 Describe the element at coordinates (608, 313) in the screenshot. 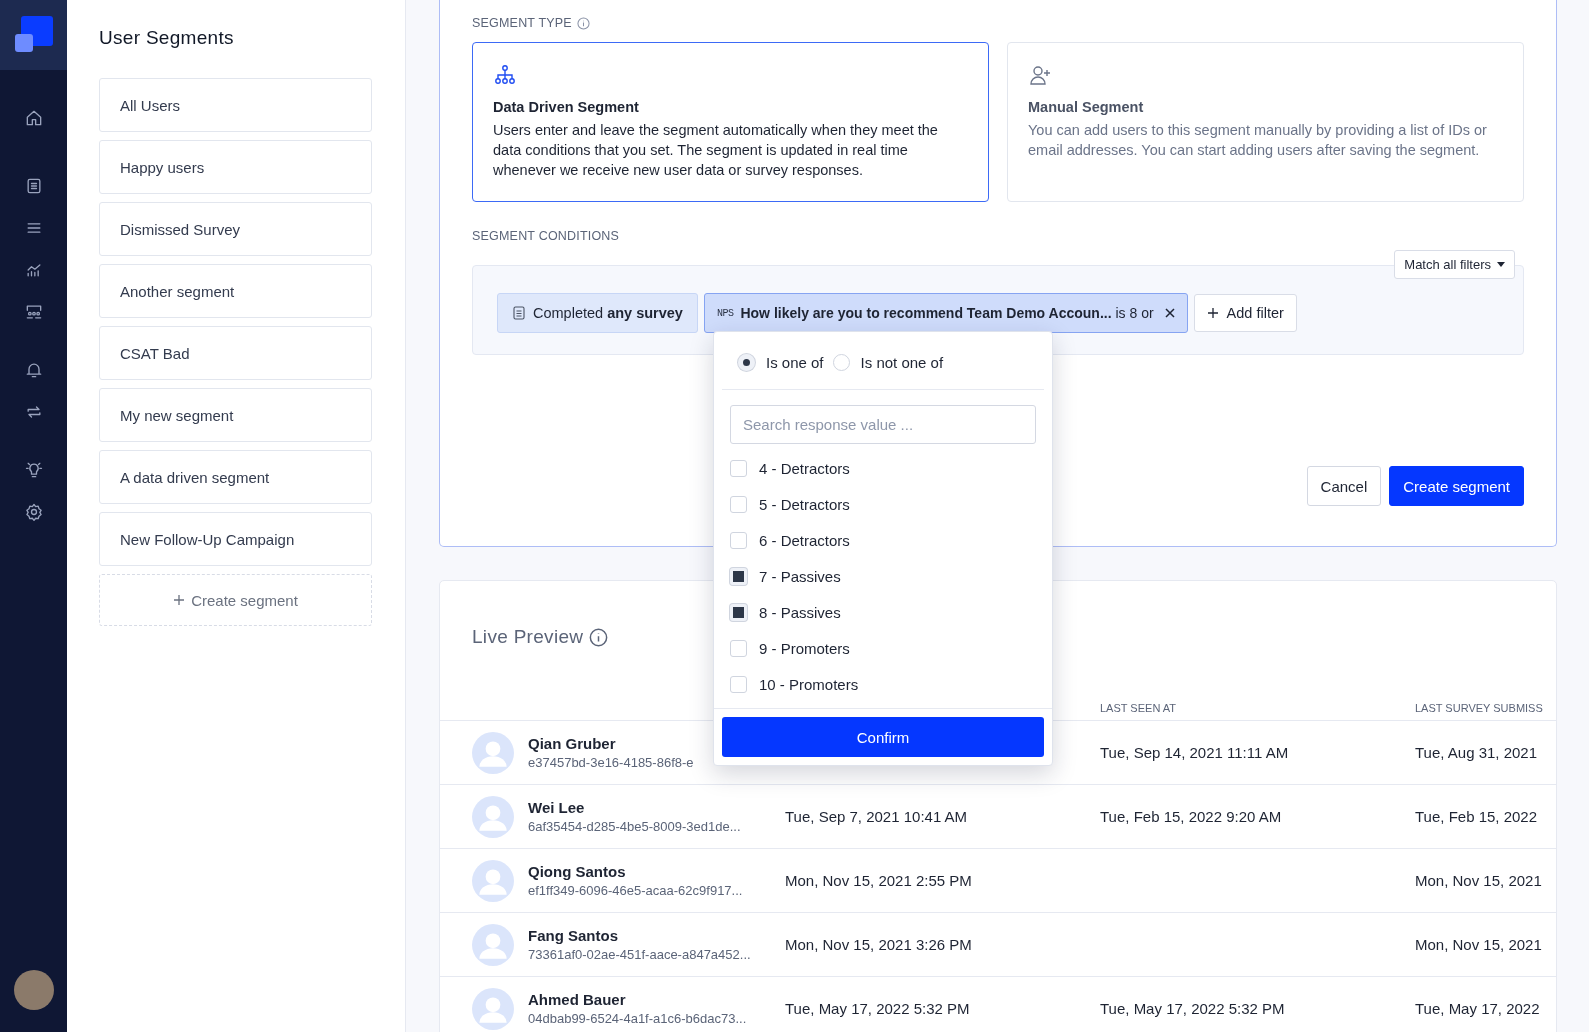

I see `filter-text: Completed any survey` at that location.